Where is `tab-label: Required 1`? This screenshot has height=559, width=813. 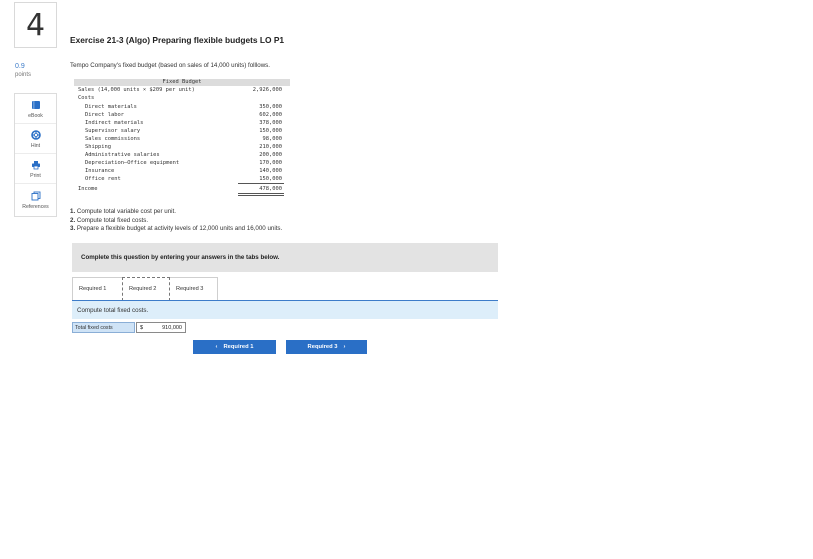 tab-label: Required 1 is located at coordinates (93, 289).